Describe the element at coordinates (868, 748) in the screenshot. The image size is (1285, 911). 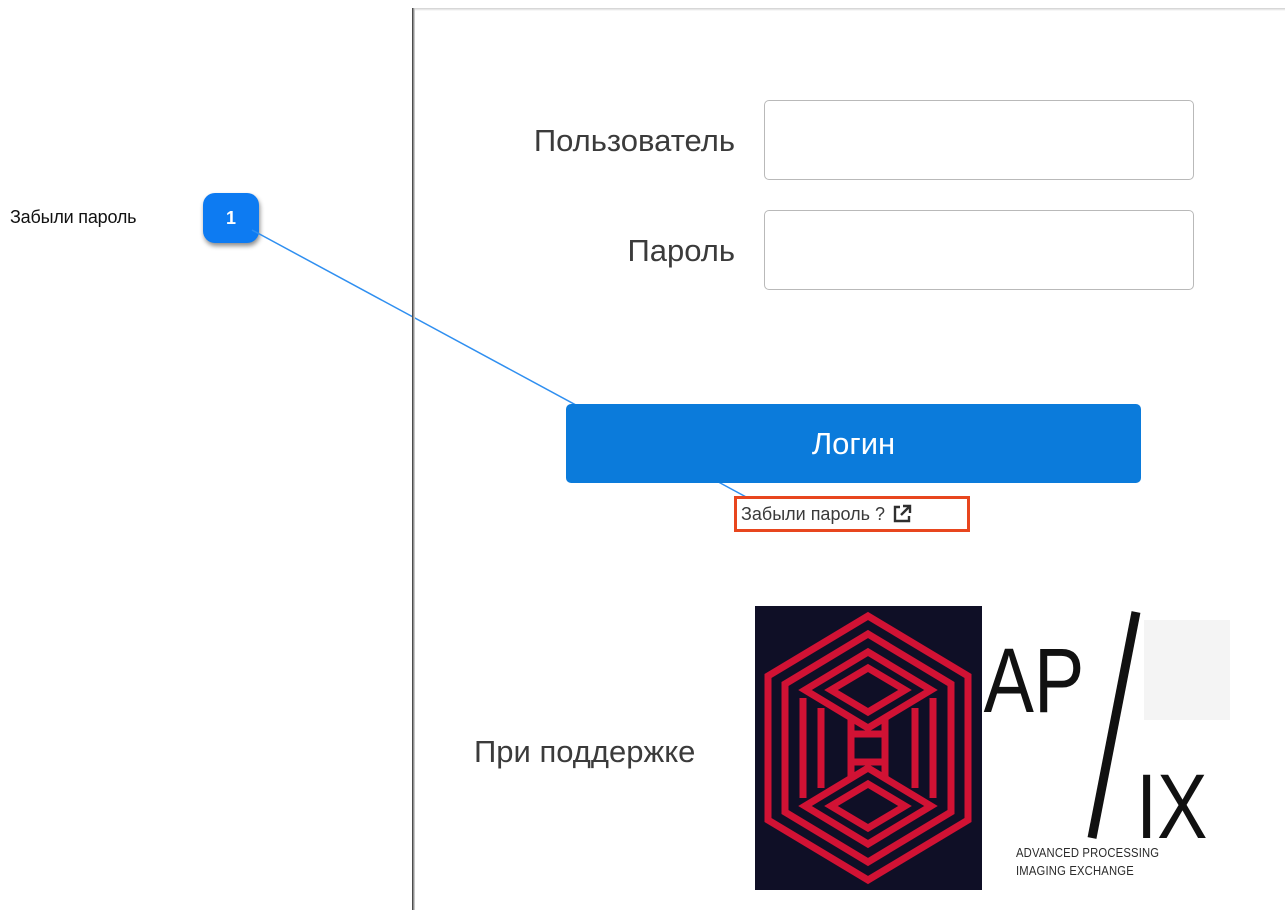
I see `impossible-cube-logo` at that location.